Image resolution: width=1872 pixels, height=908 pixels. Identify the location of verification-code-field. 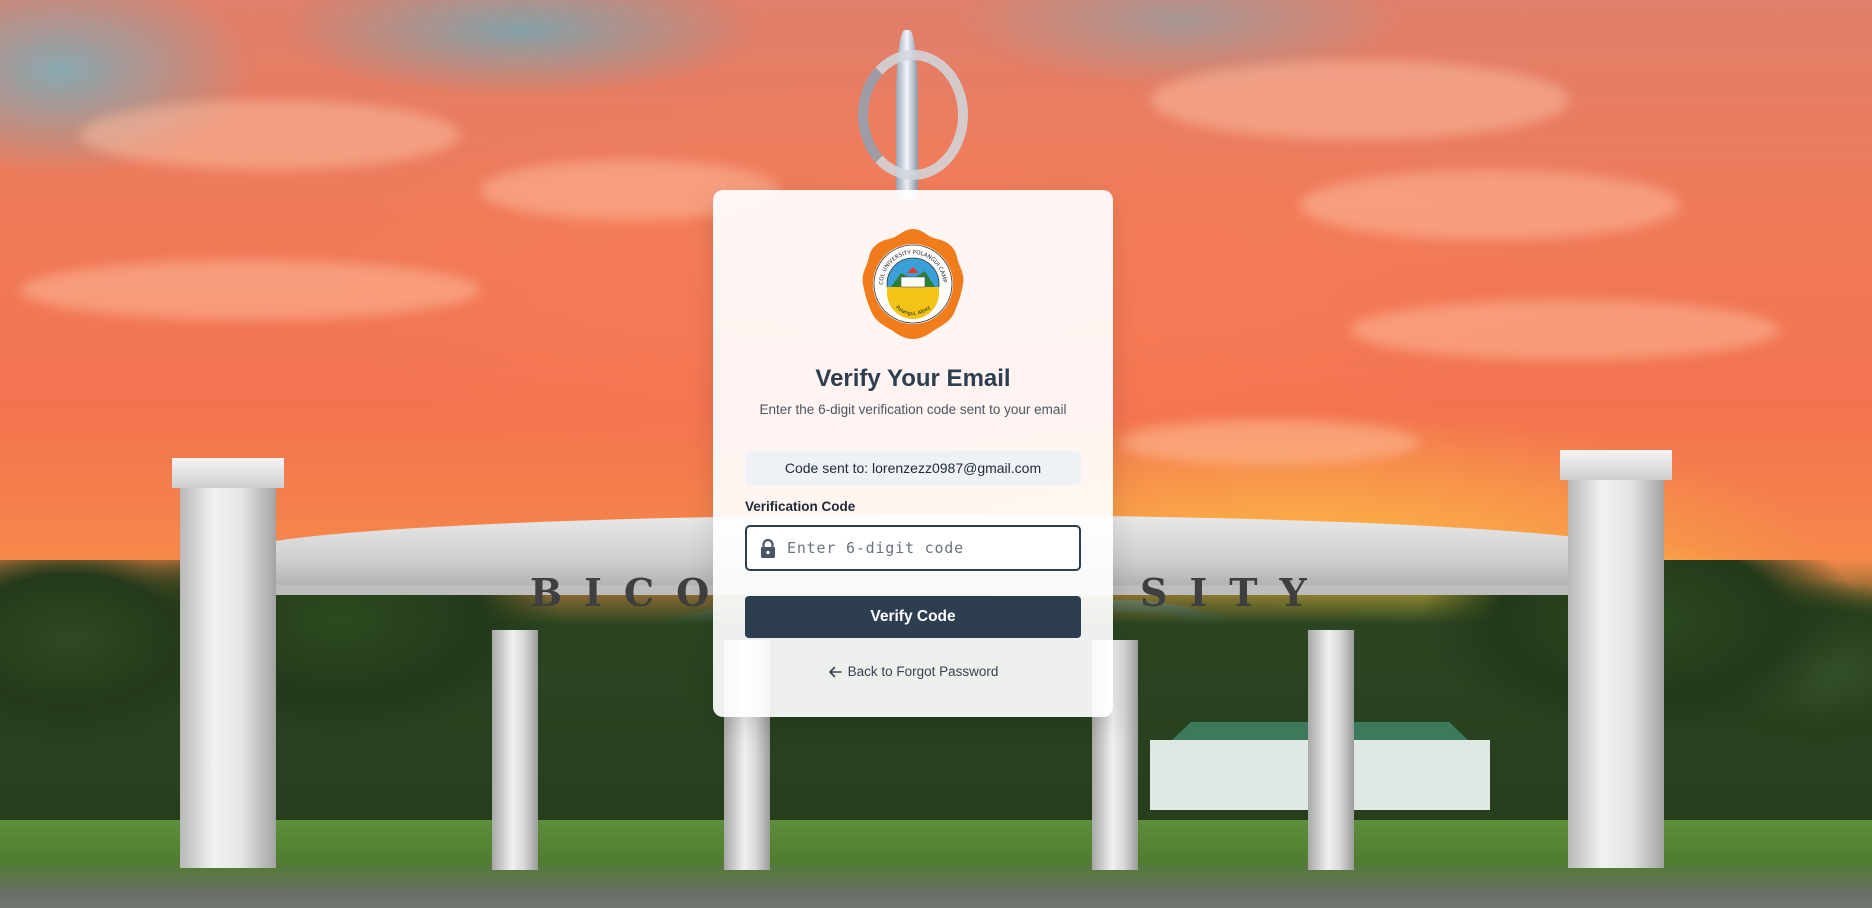
(913, 548).